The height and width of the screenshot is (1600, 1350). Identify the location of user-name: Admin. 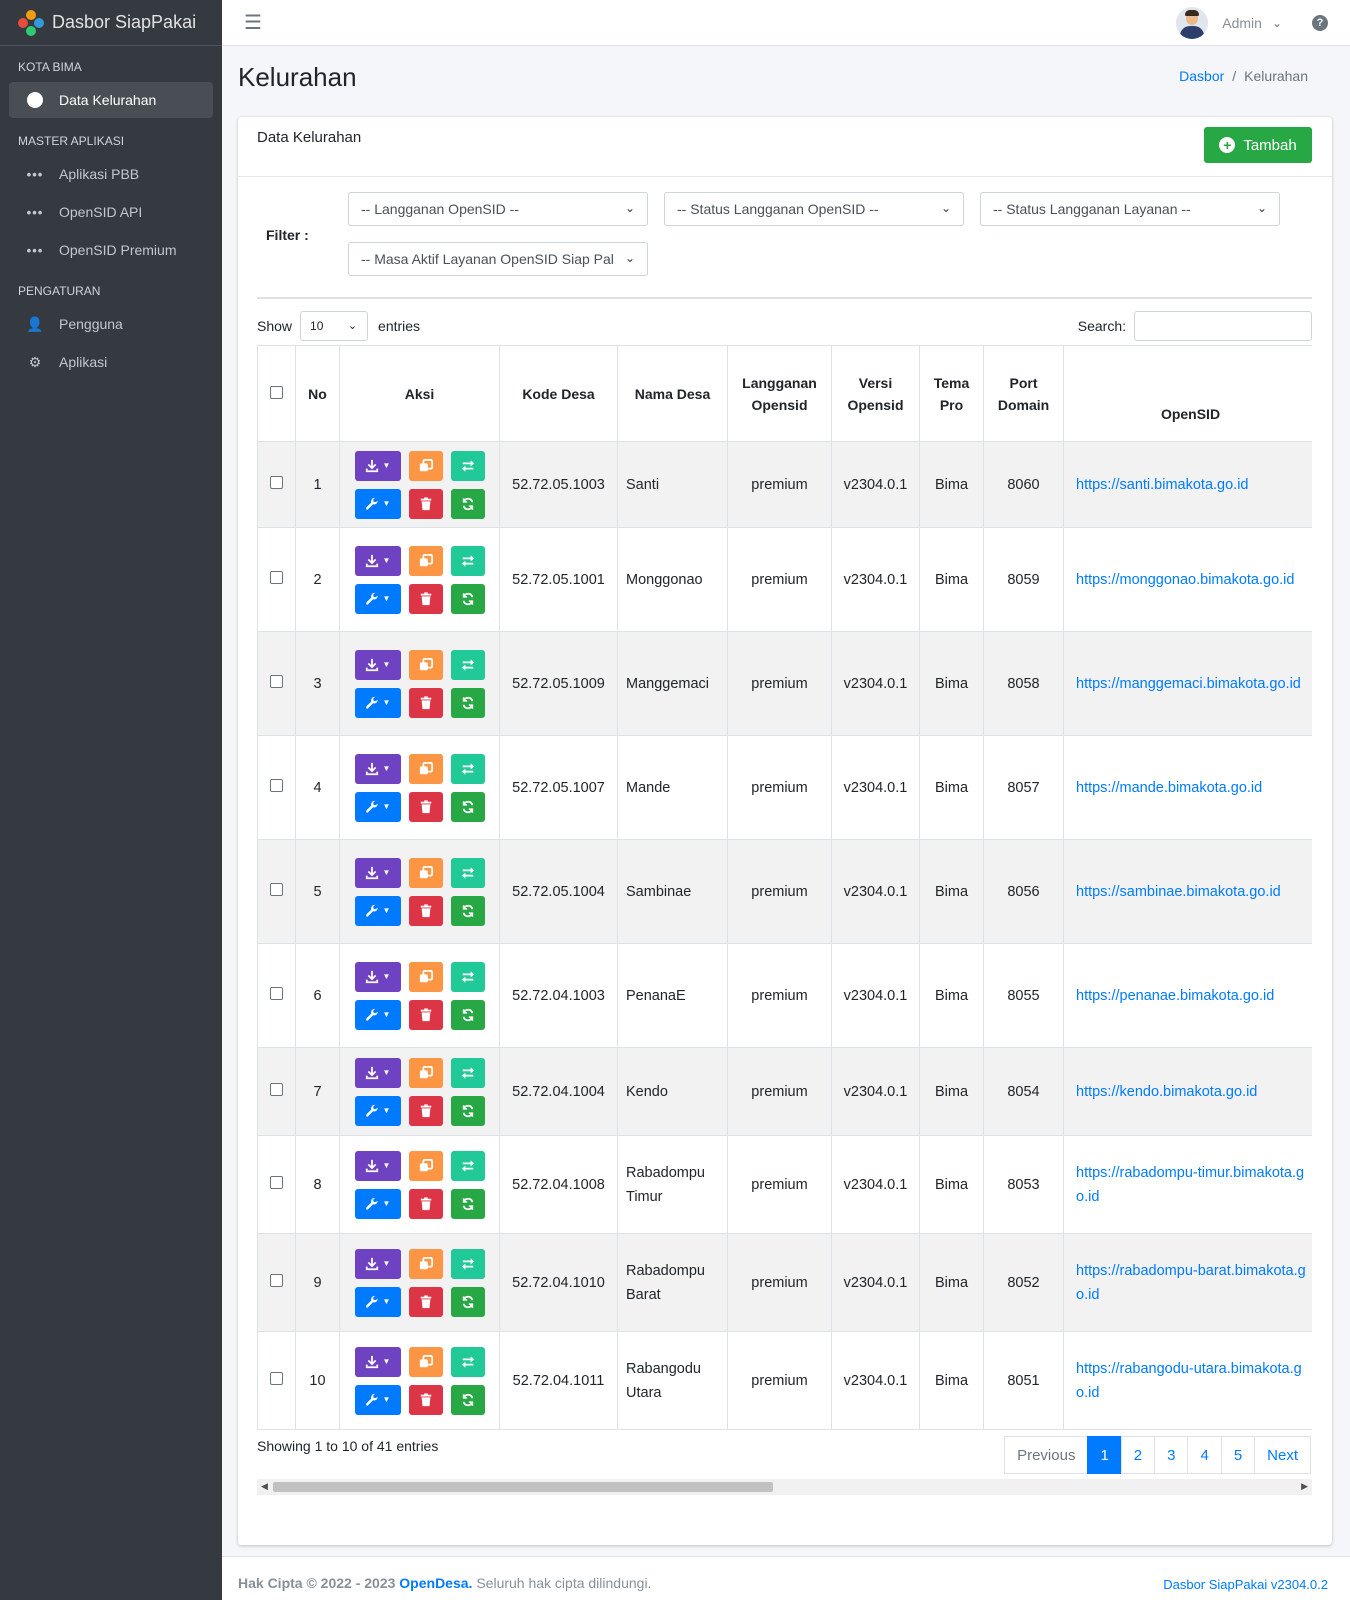
(1242, 23).